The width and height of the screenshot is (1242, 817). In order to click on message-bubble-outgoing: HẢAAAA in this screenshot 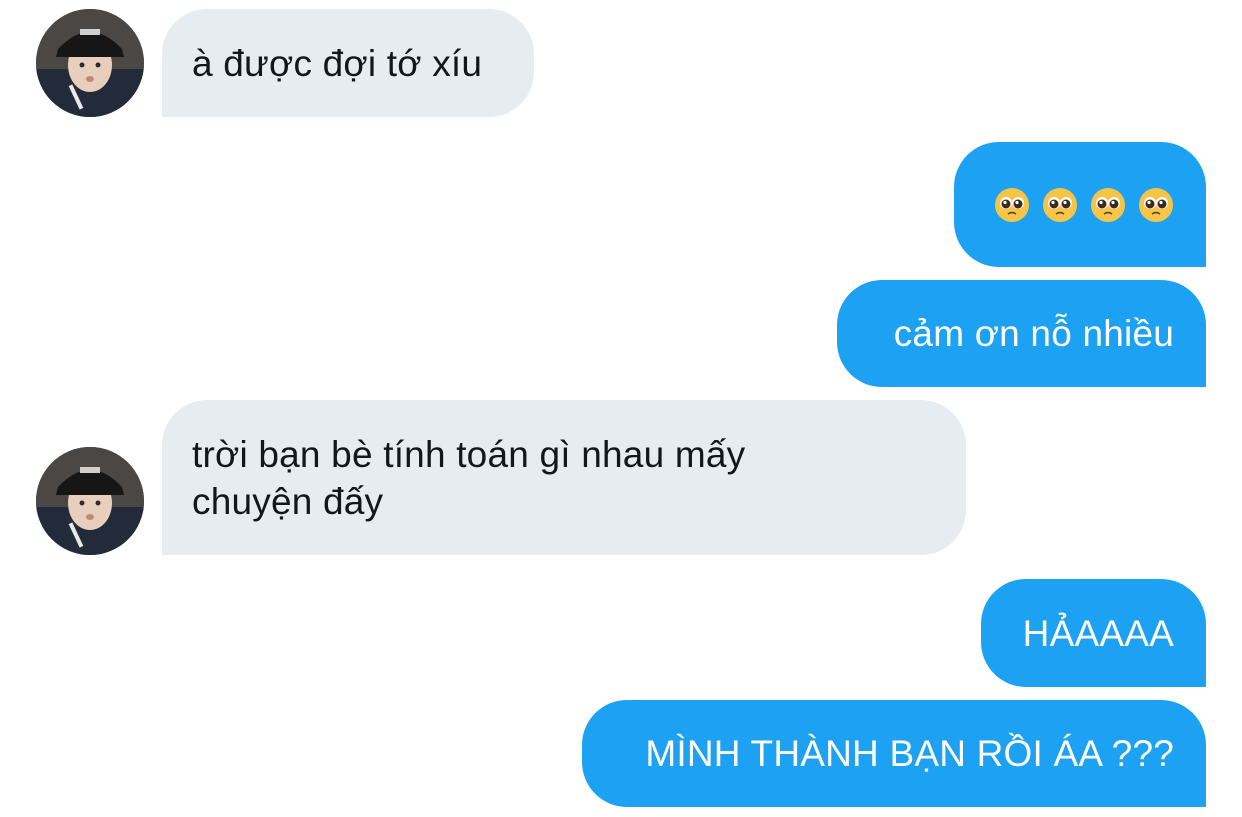, I will do `click(1093, 633)`.